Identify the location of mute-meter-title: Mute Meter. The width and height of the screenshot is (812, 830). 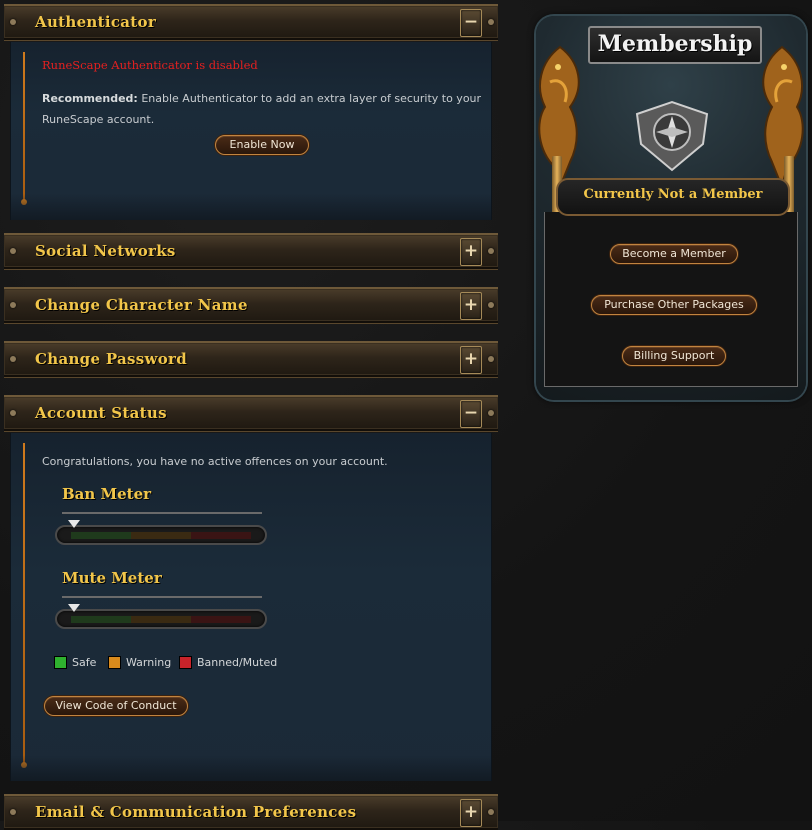
(112, 578).